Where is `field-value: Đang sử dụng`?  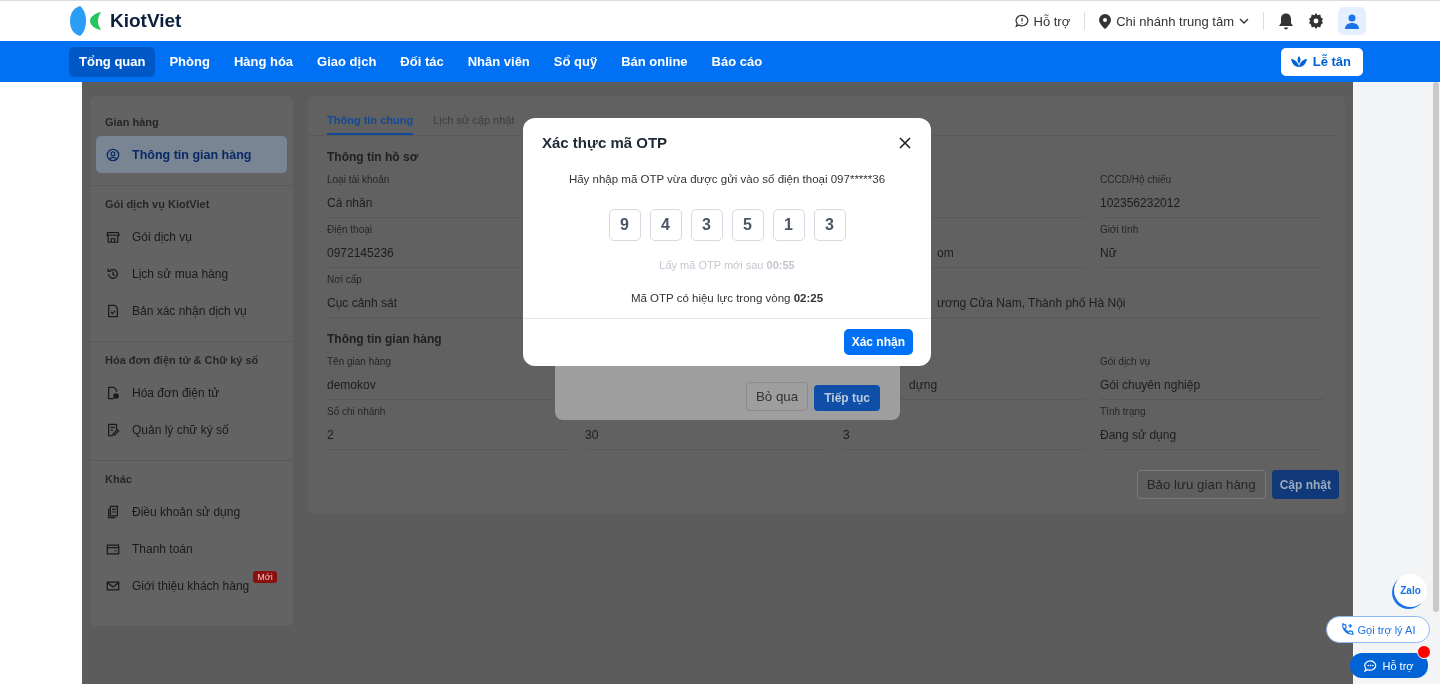
field-value: Đang sử dụng is located at coordinates (1139, 435).